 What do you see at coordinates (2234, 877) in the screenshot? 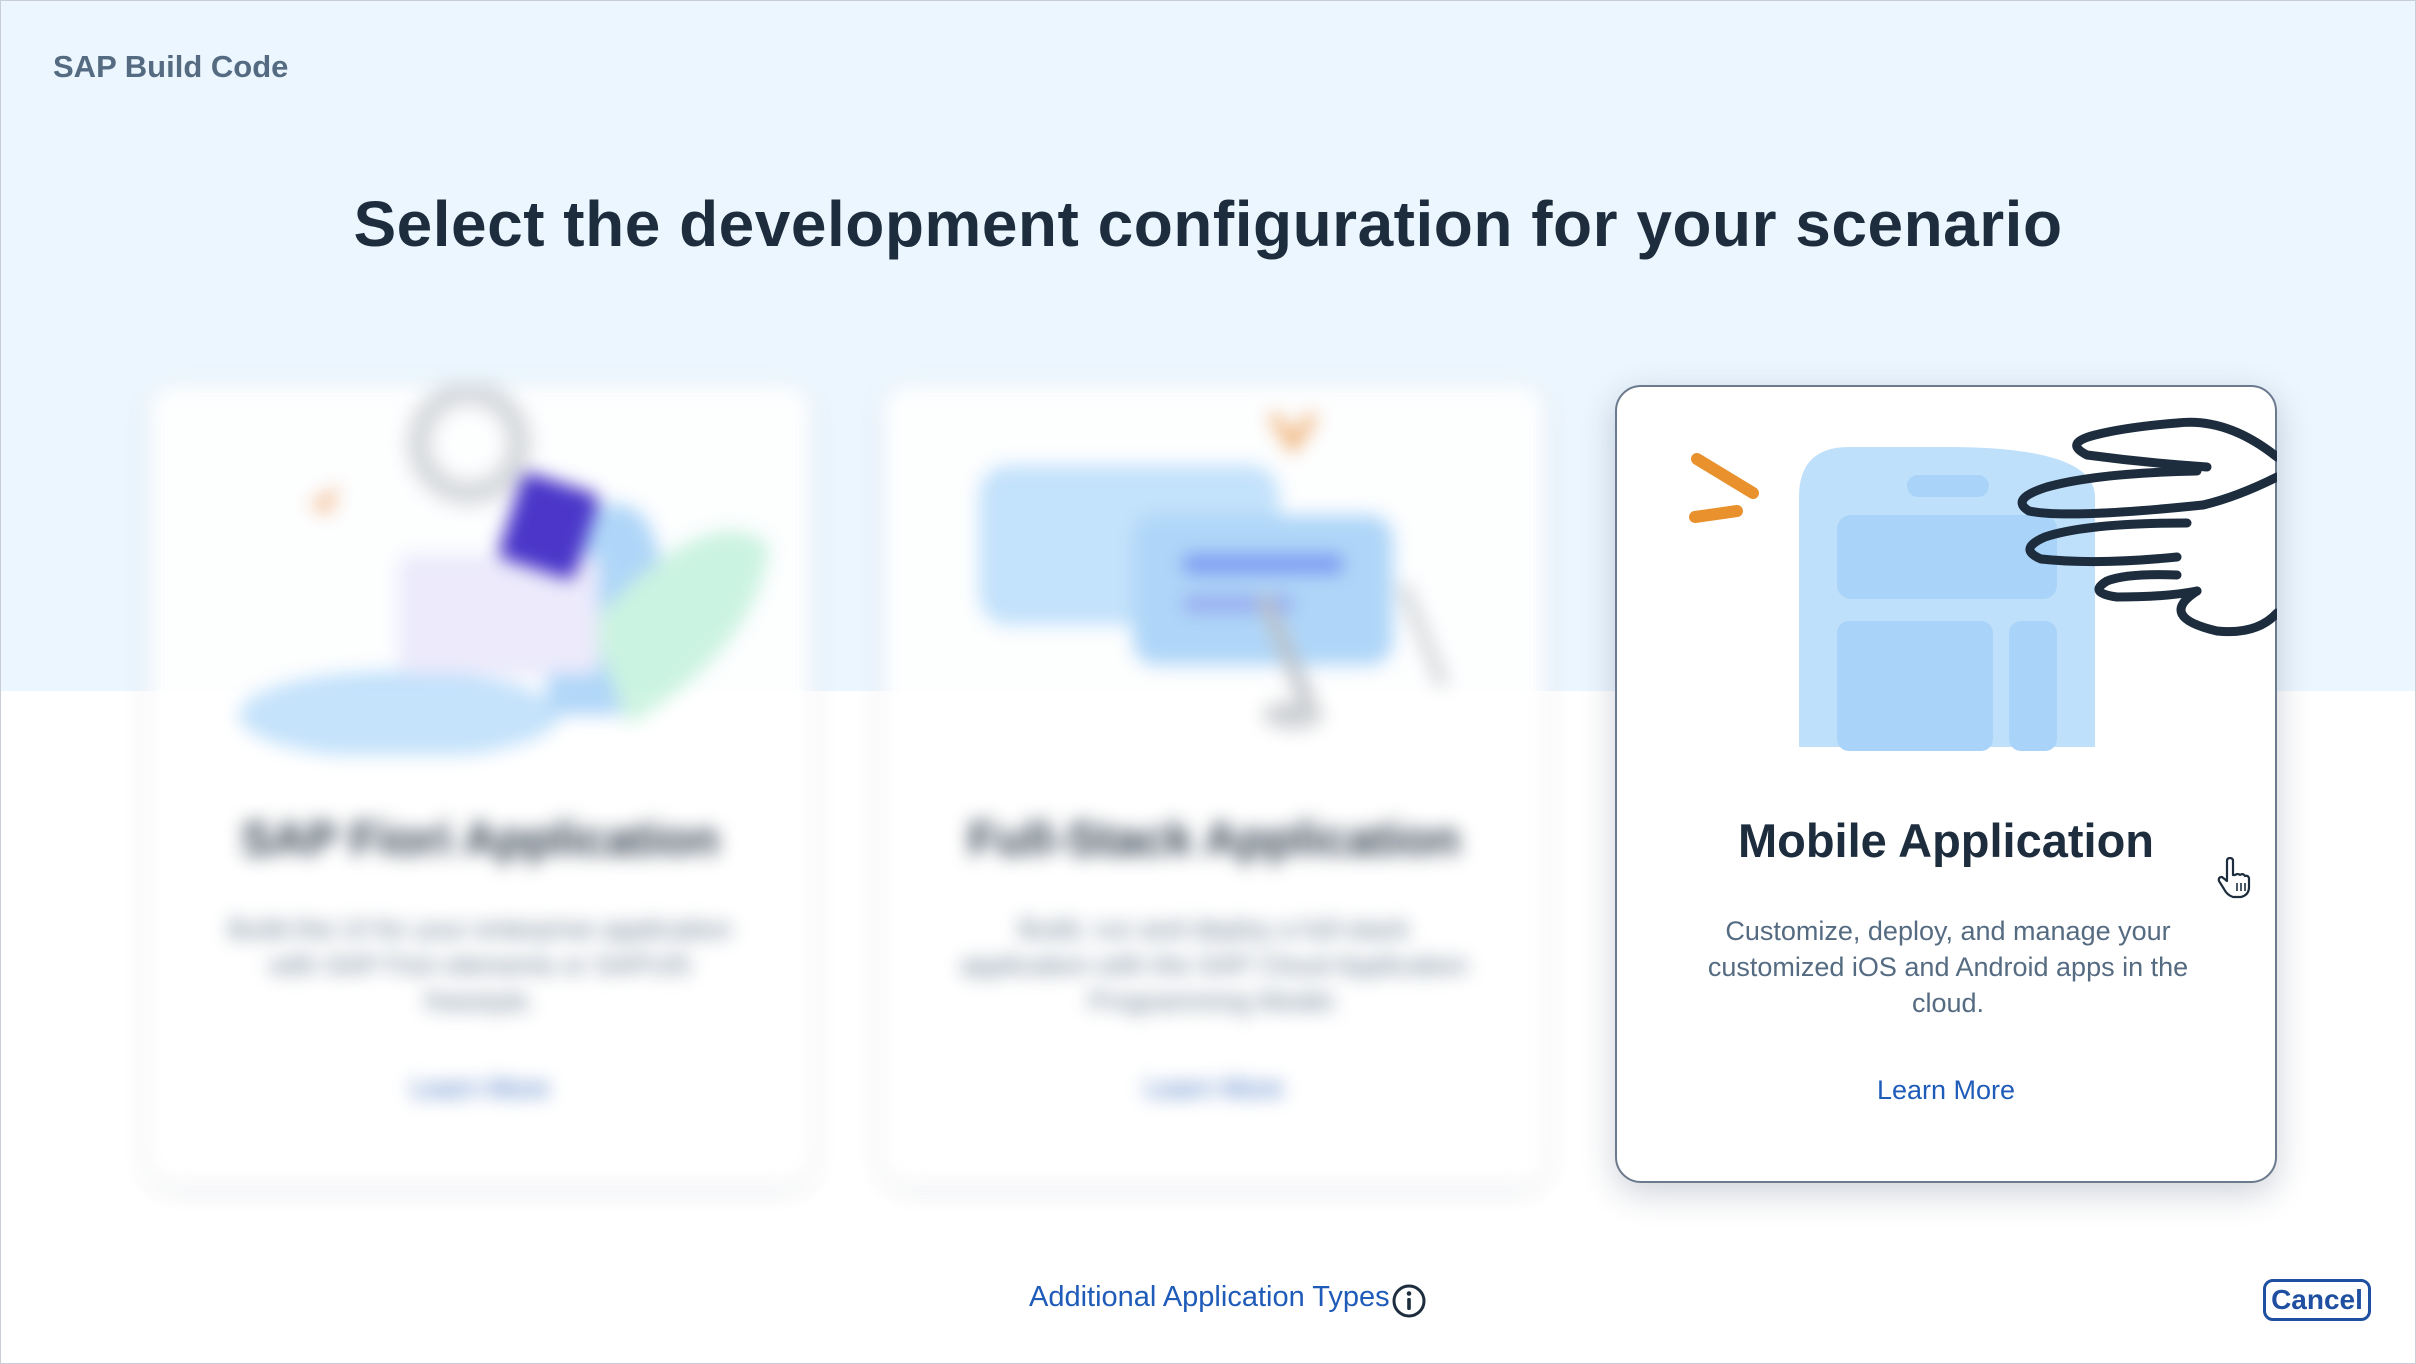
I see `hand-pointer-cursor-icon` at bounding box center [2234, 877].